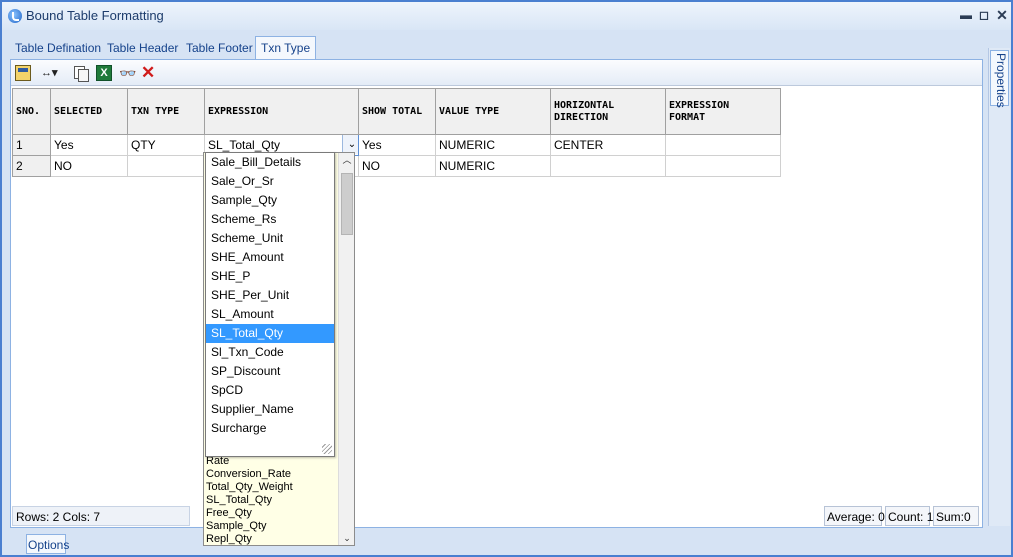  I want to click on col-header-sno: SNO., so click(31, 111).